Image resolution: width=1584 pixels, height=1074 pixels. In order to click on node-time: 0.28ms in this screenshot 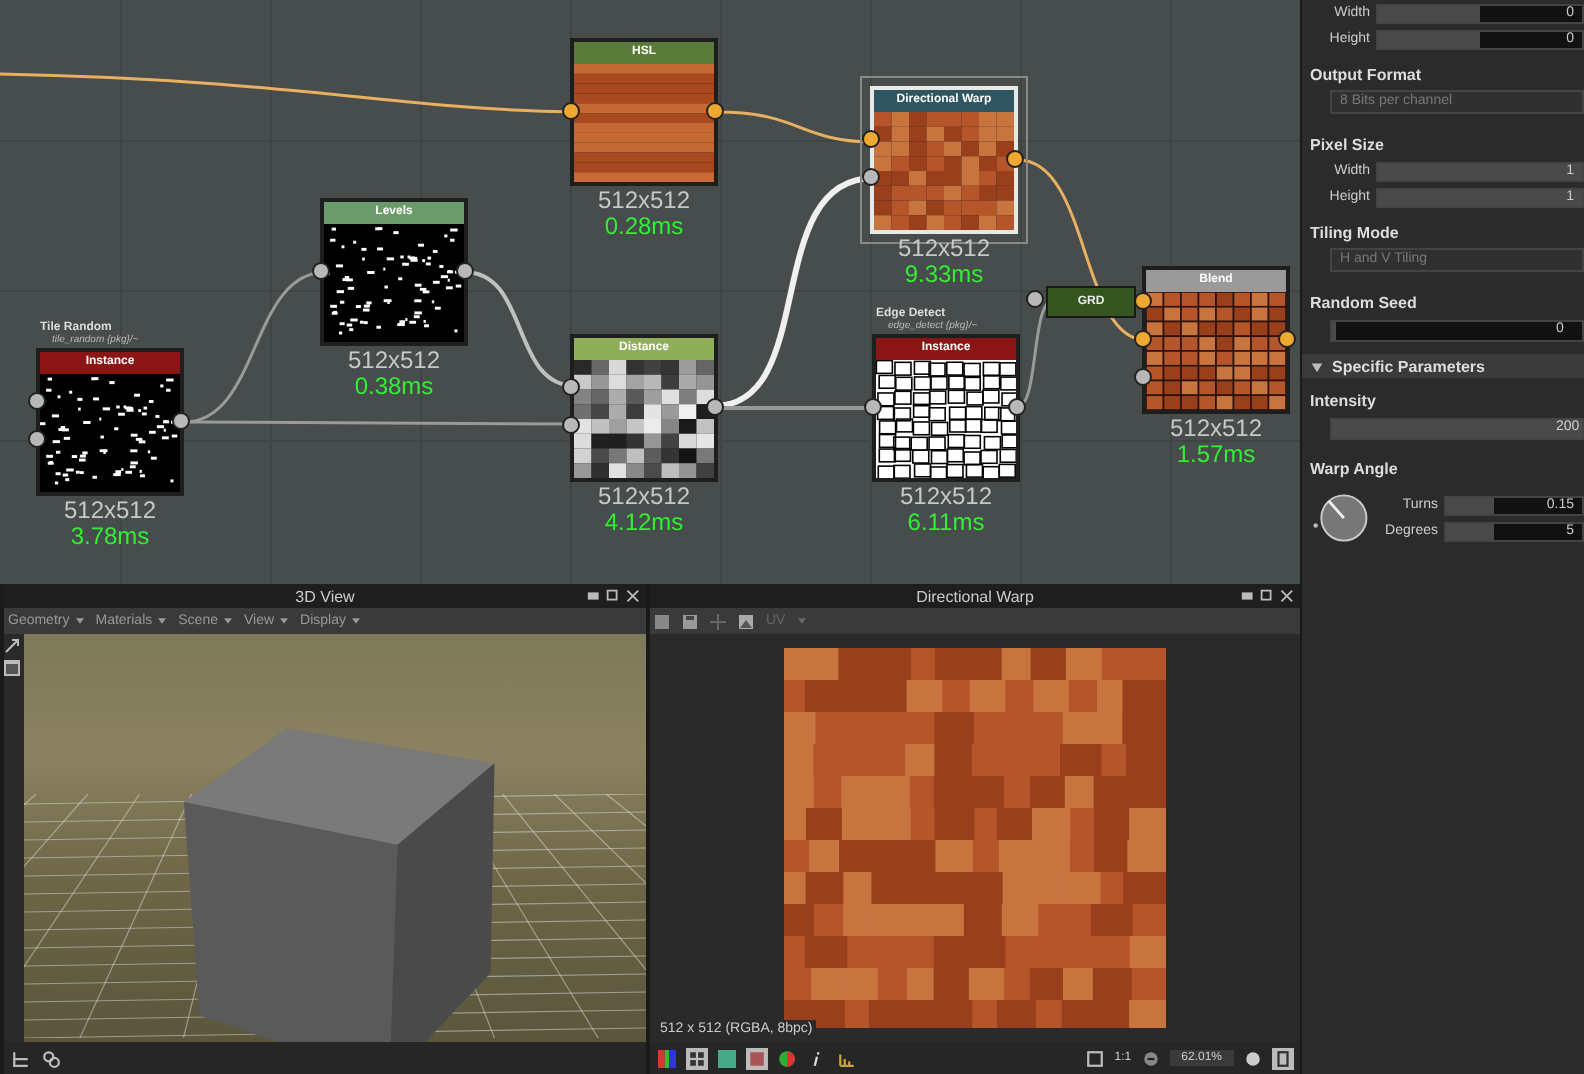, I will do `click(644, 227)`.